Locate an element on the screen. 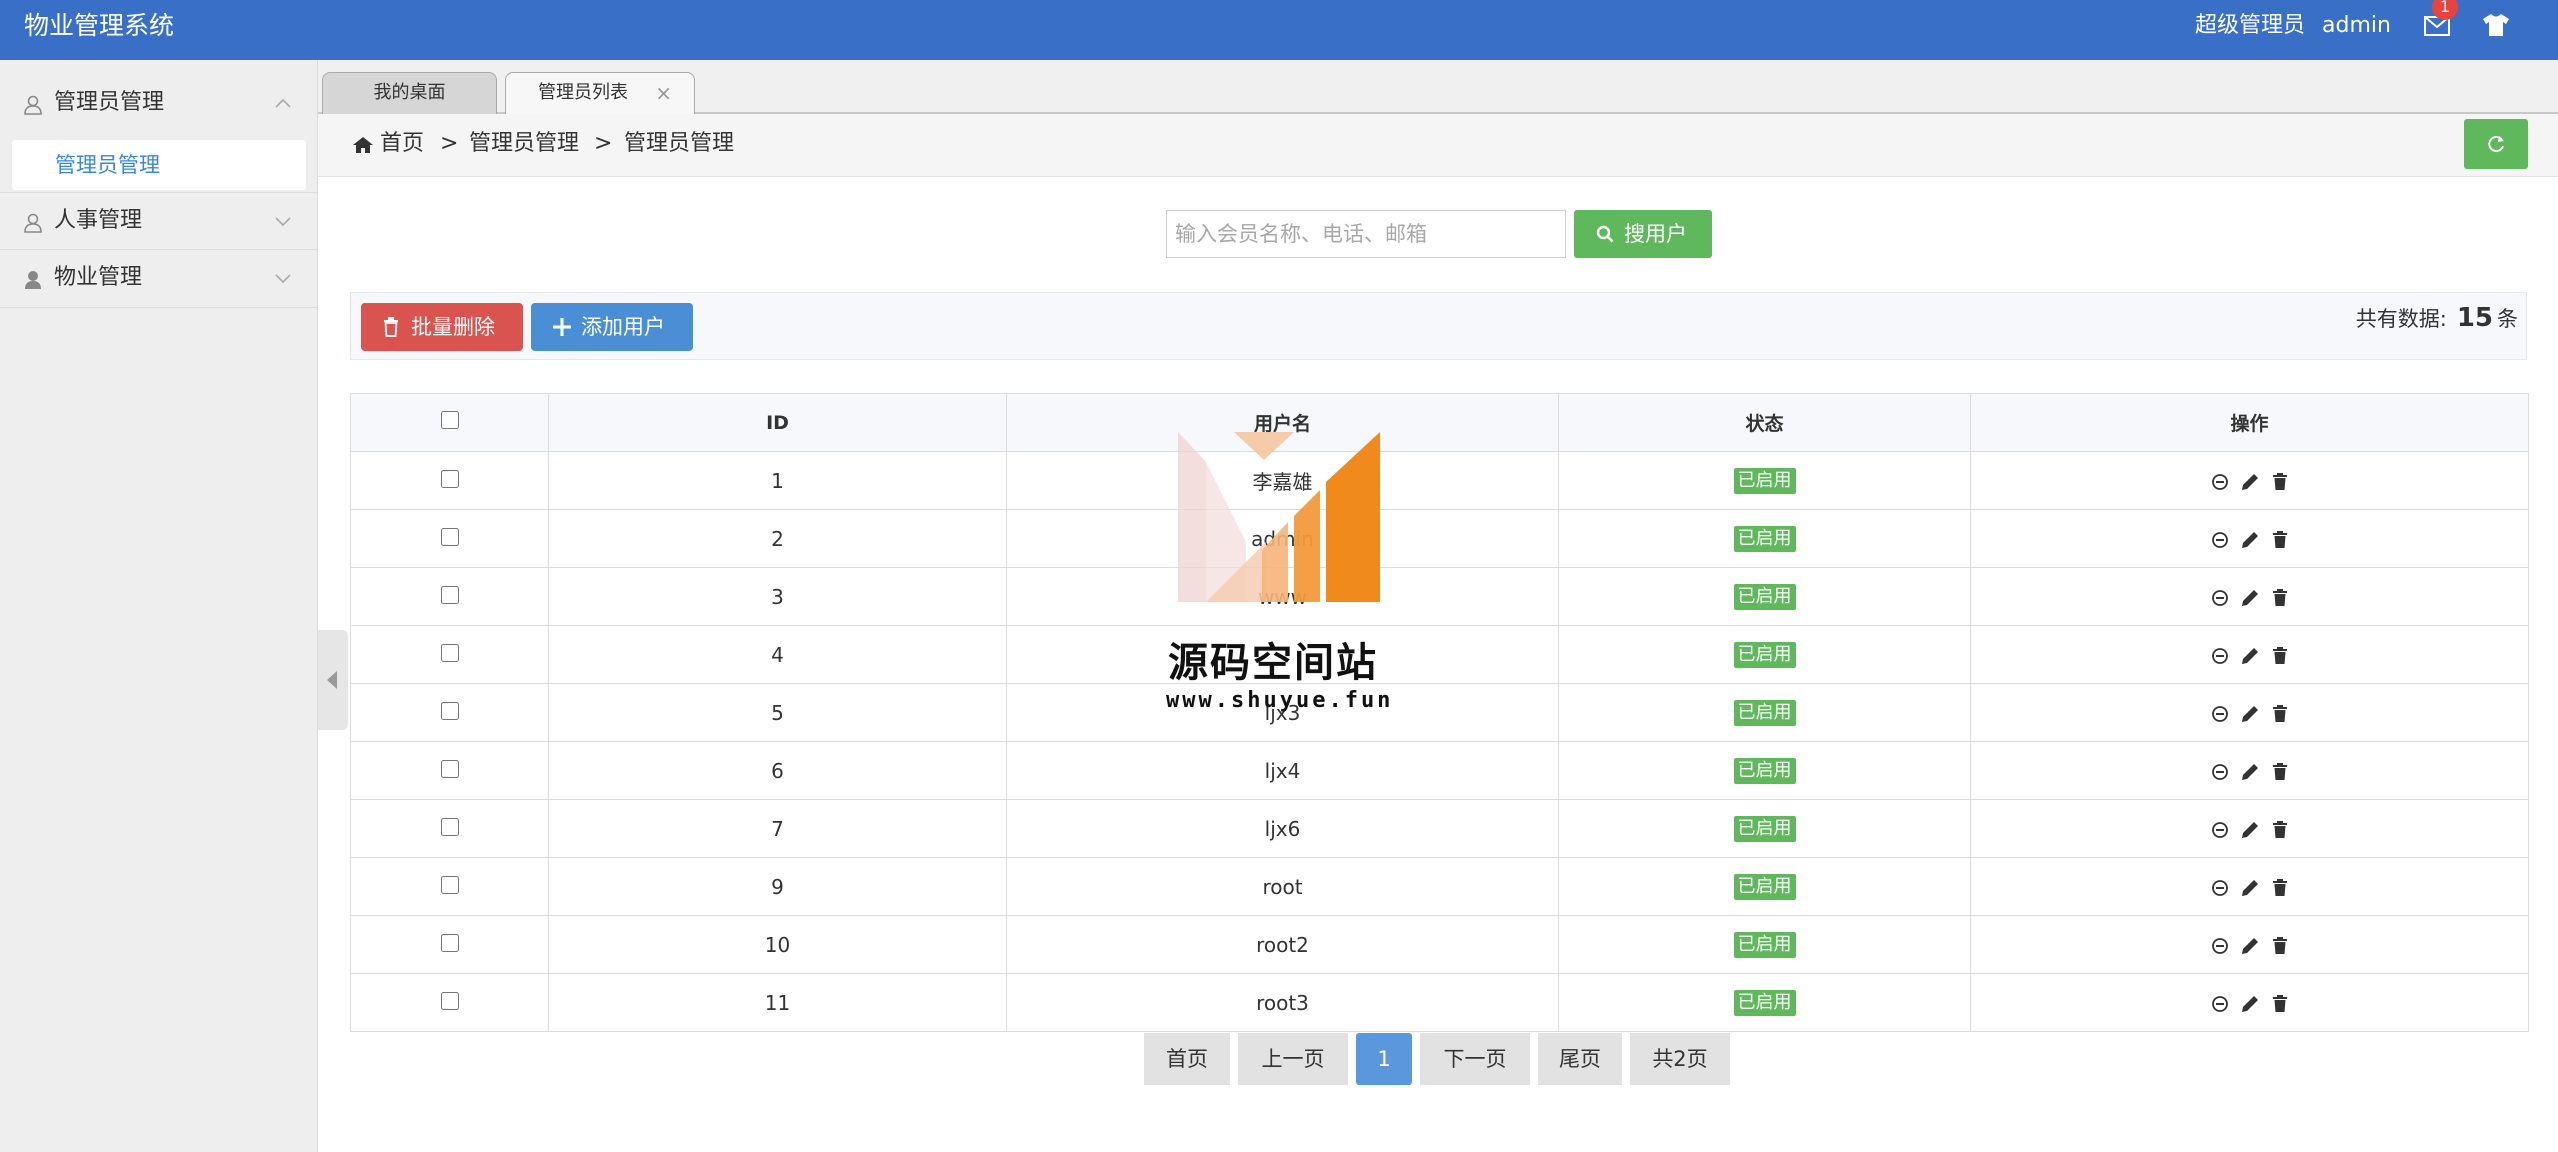 The height and width of the screenshot is (1152, 2558). column-header-id: ID is located at coordinates (777, 422).